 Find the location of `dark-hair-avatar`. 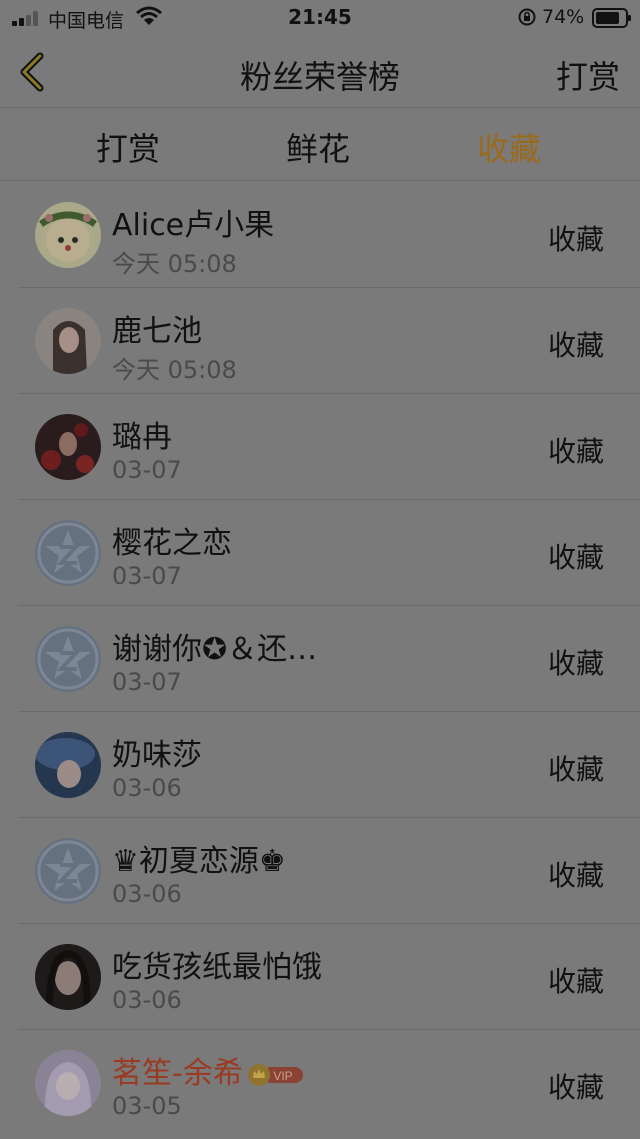

dark-hair-avatar is located at coordinates (68, 977).